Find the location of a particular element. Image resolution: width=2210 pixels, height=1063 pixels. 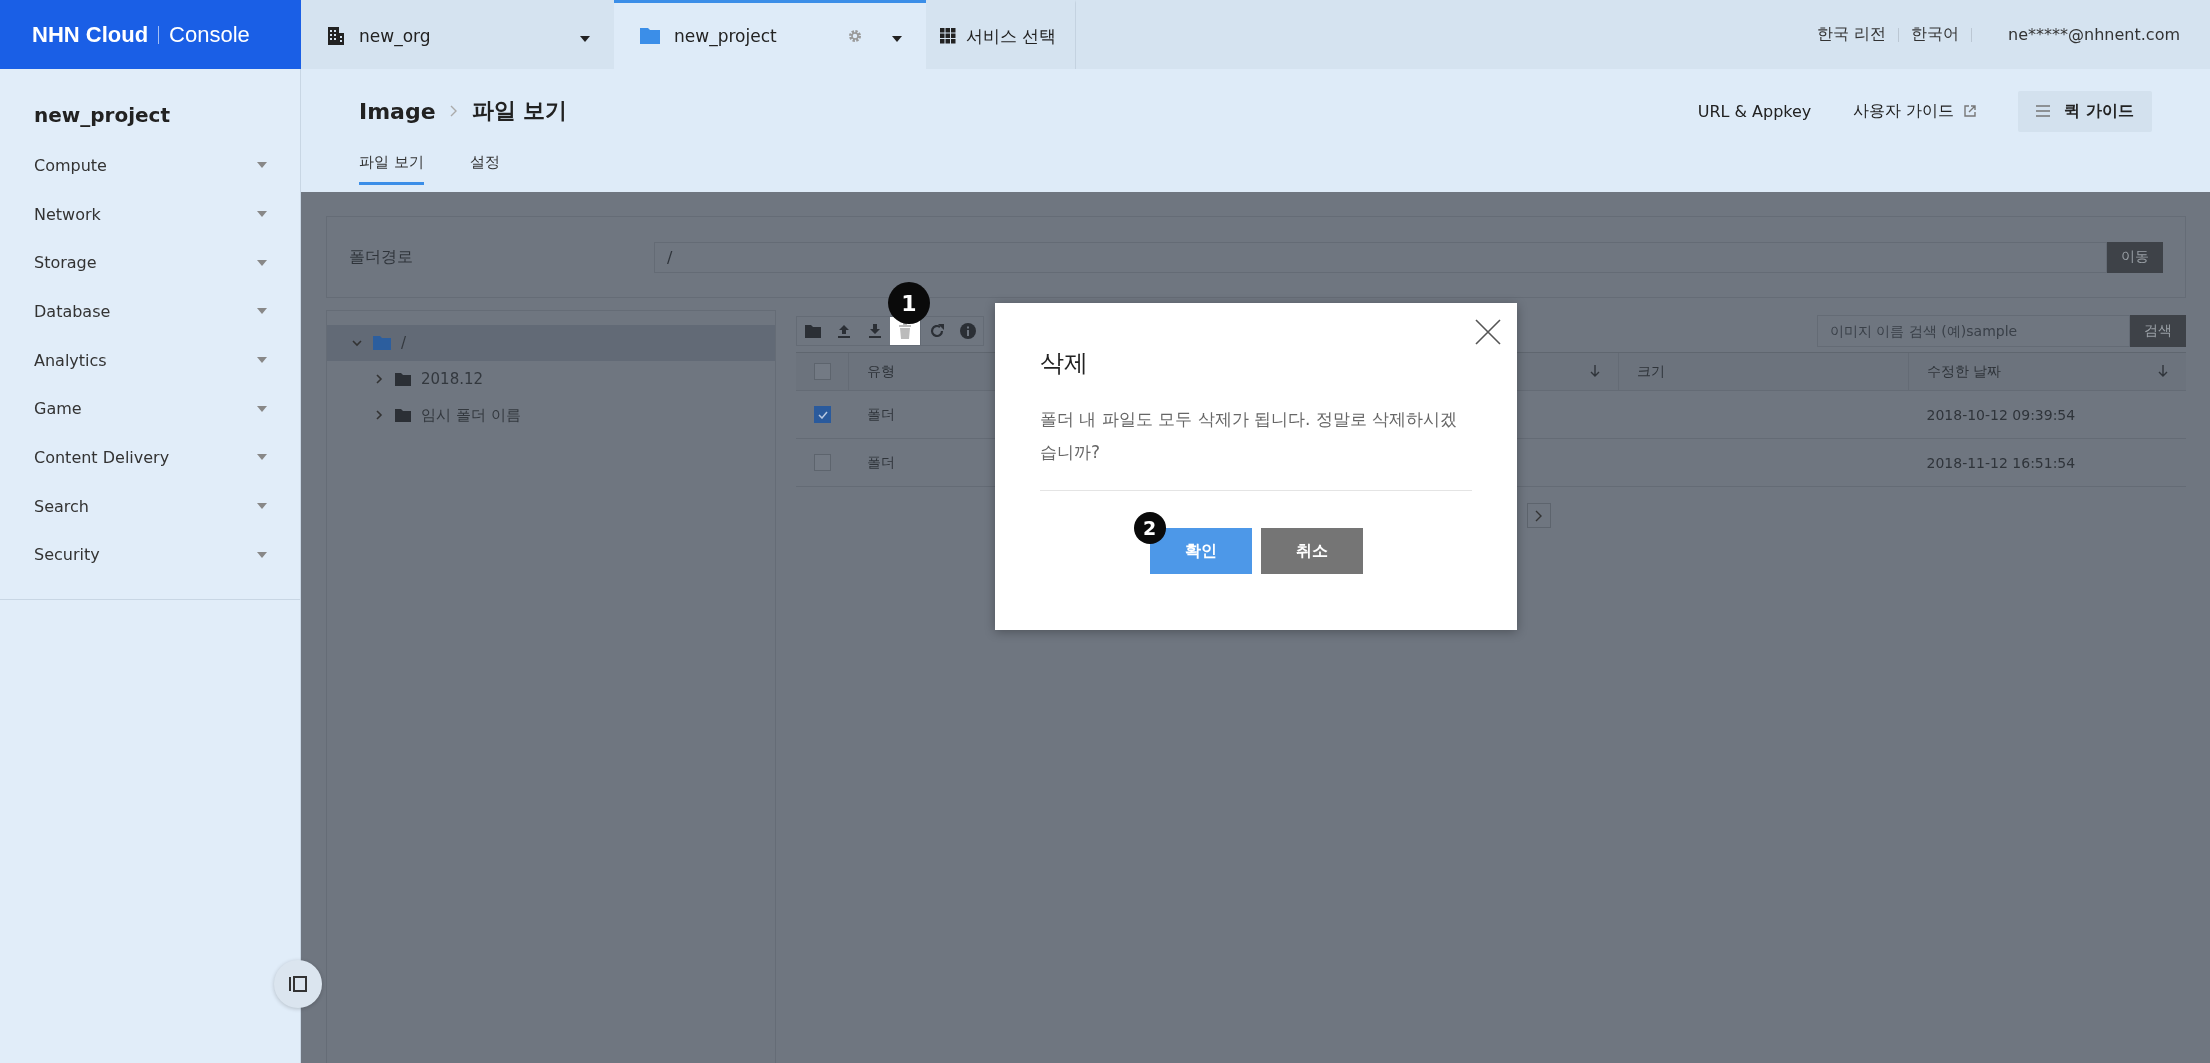

quick-guide-button: 퀵 가이드 is located at coordinates (2085, 111).